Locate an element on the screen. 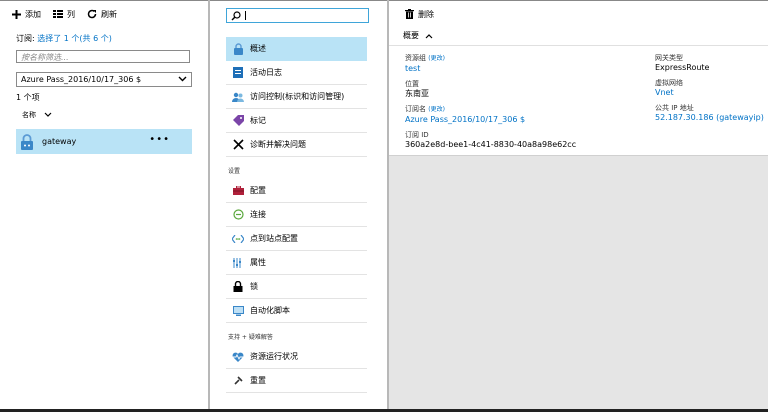 The height and width of the screenshot is (412, 768). subscription-id-value: 360a2e8d-bee1-4c41-8830-40a8a98e62cc is located at coordinates (491, 144).